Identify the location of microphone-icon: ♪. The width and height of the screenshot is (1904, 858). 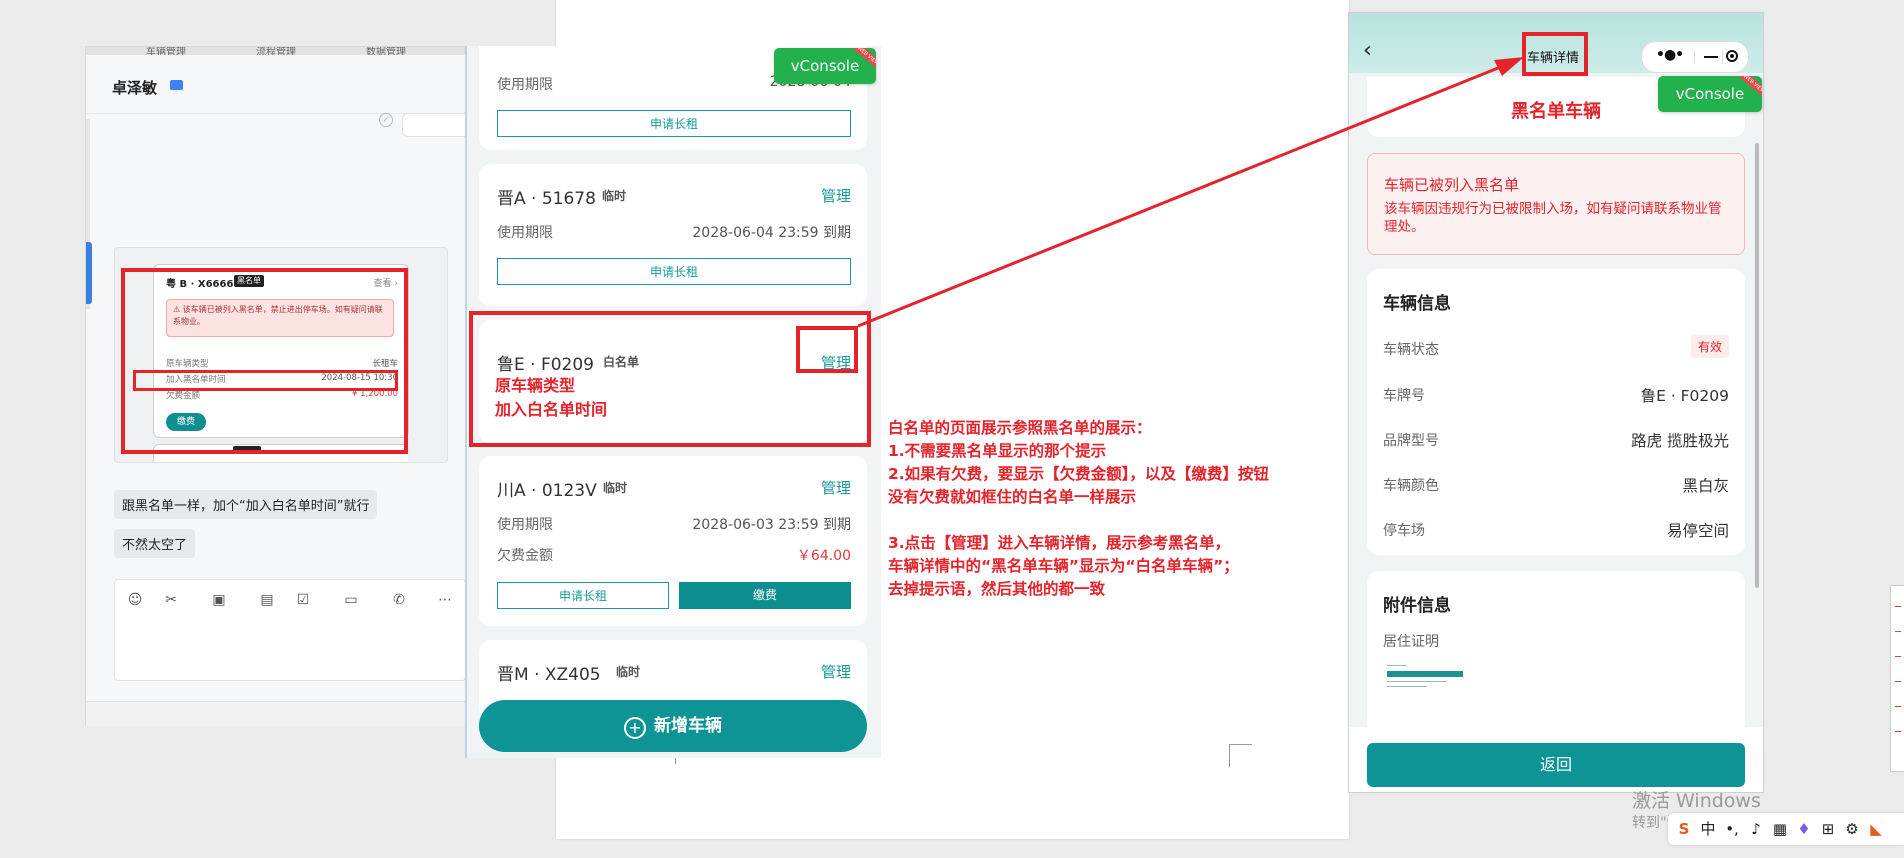
(1756, 829).